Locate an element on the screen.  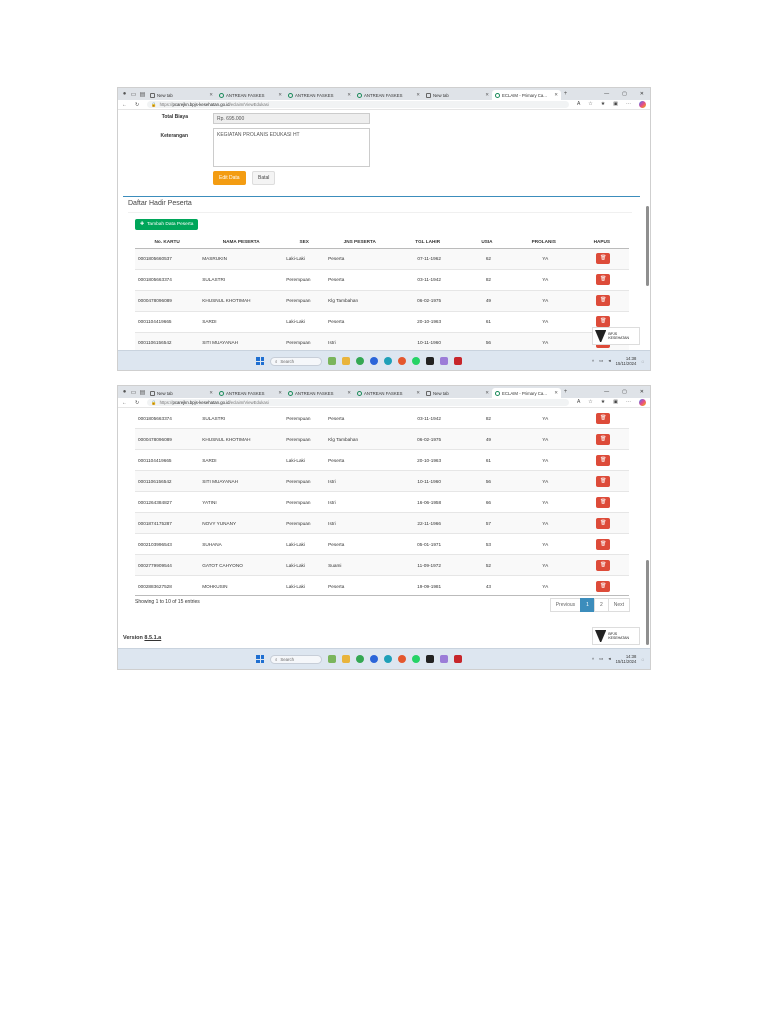
tab-actions-icon: ▭ is located at coordinates (133, 392).